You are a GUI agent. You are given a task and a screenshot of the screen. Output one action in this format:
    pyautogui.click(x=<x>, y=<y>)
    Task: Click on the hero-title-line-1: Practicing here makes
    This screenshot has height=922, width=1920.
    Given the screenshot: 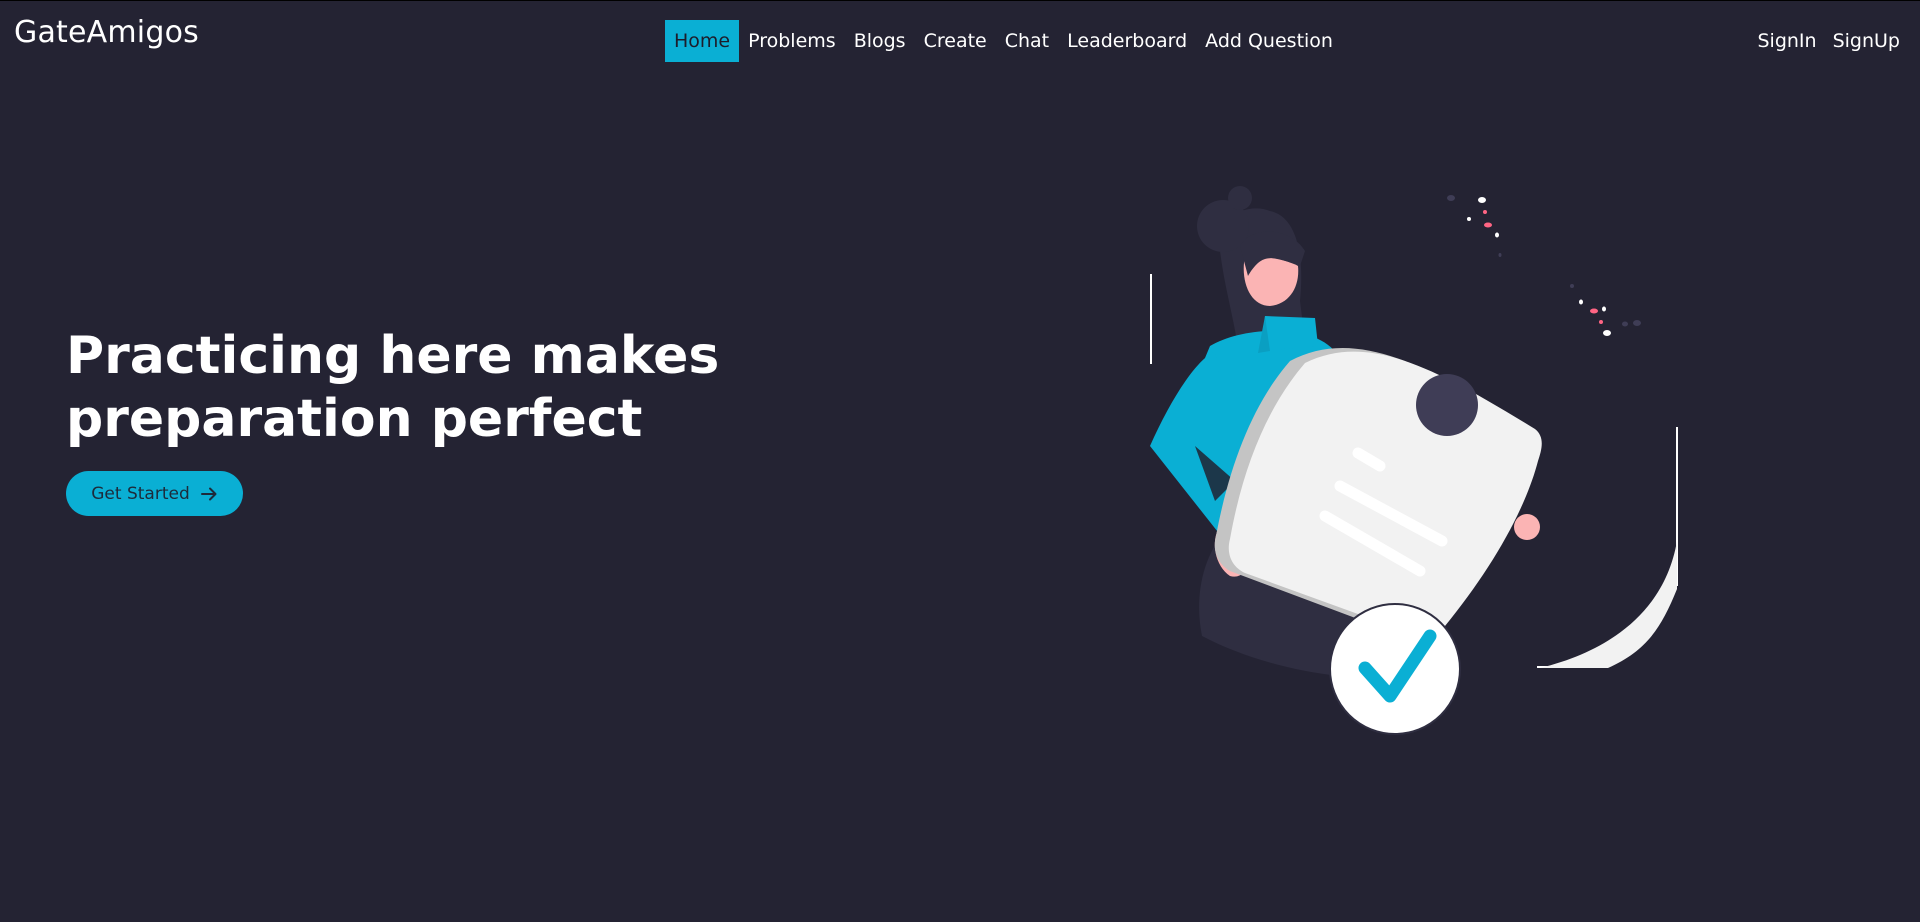 What is the action you would take?
    pyautogui.click(x=393, y=356)
    